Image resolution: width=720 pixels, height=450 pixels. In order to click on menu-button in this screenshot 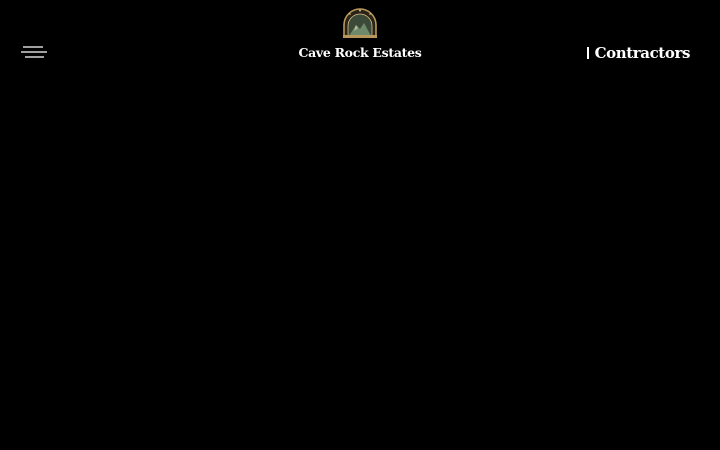, I will do `click(35, 53)`.